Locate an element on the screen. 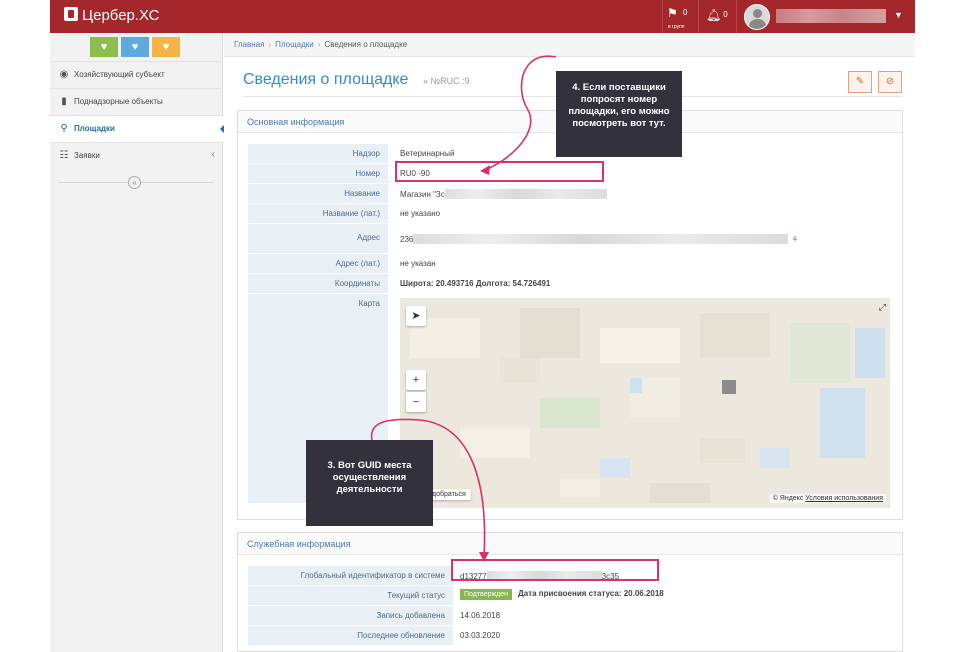 This screenshot has height=652, width=960. app-logo: Цербер.ХС is located at coordinates (111, 15).